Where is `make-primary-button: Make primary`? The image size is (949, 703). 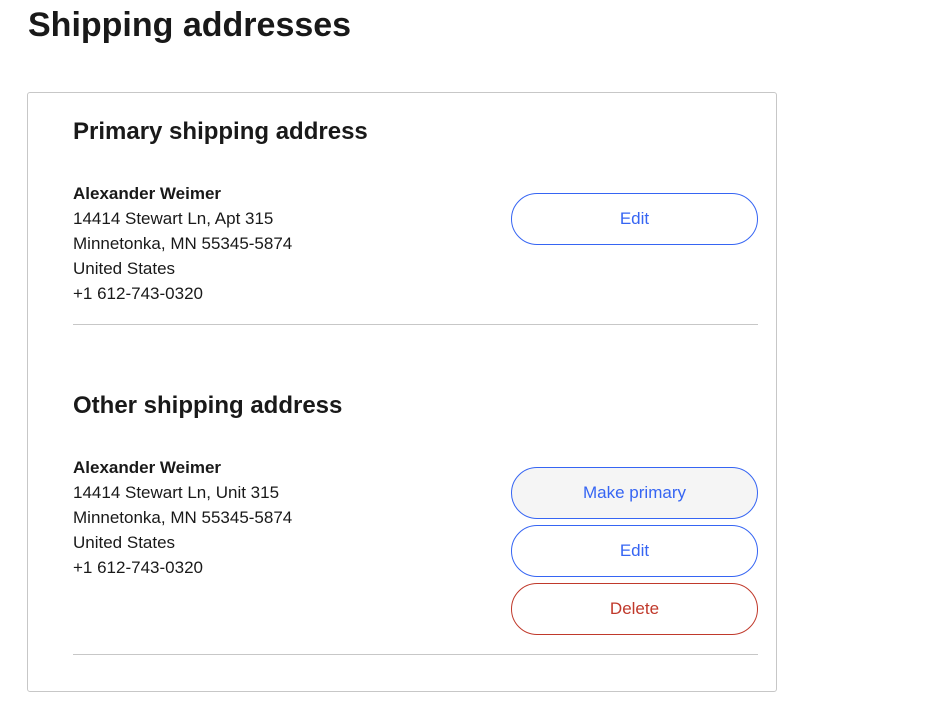
make-primary-button: Make primary is located at coordinates (634, 493).